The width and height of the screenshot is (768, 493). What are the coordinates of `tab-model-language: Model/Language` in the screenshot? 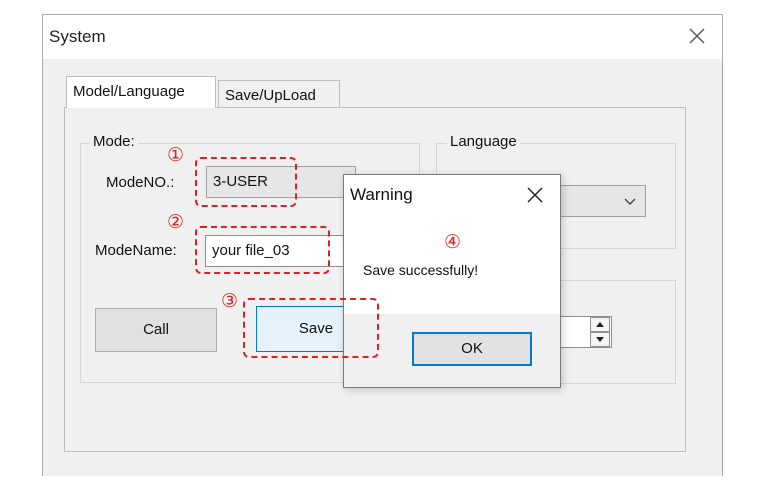 It's located at (141, 92).